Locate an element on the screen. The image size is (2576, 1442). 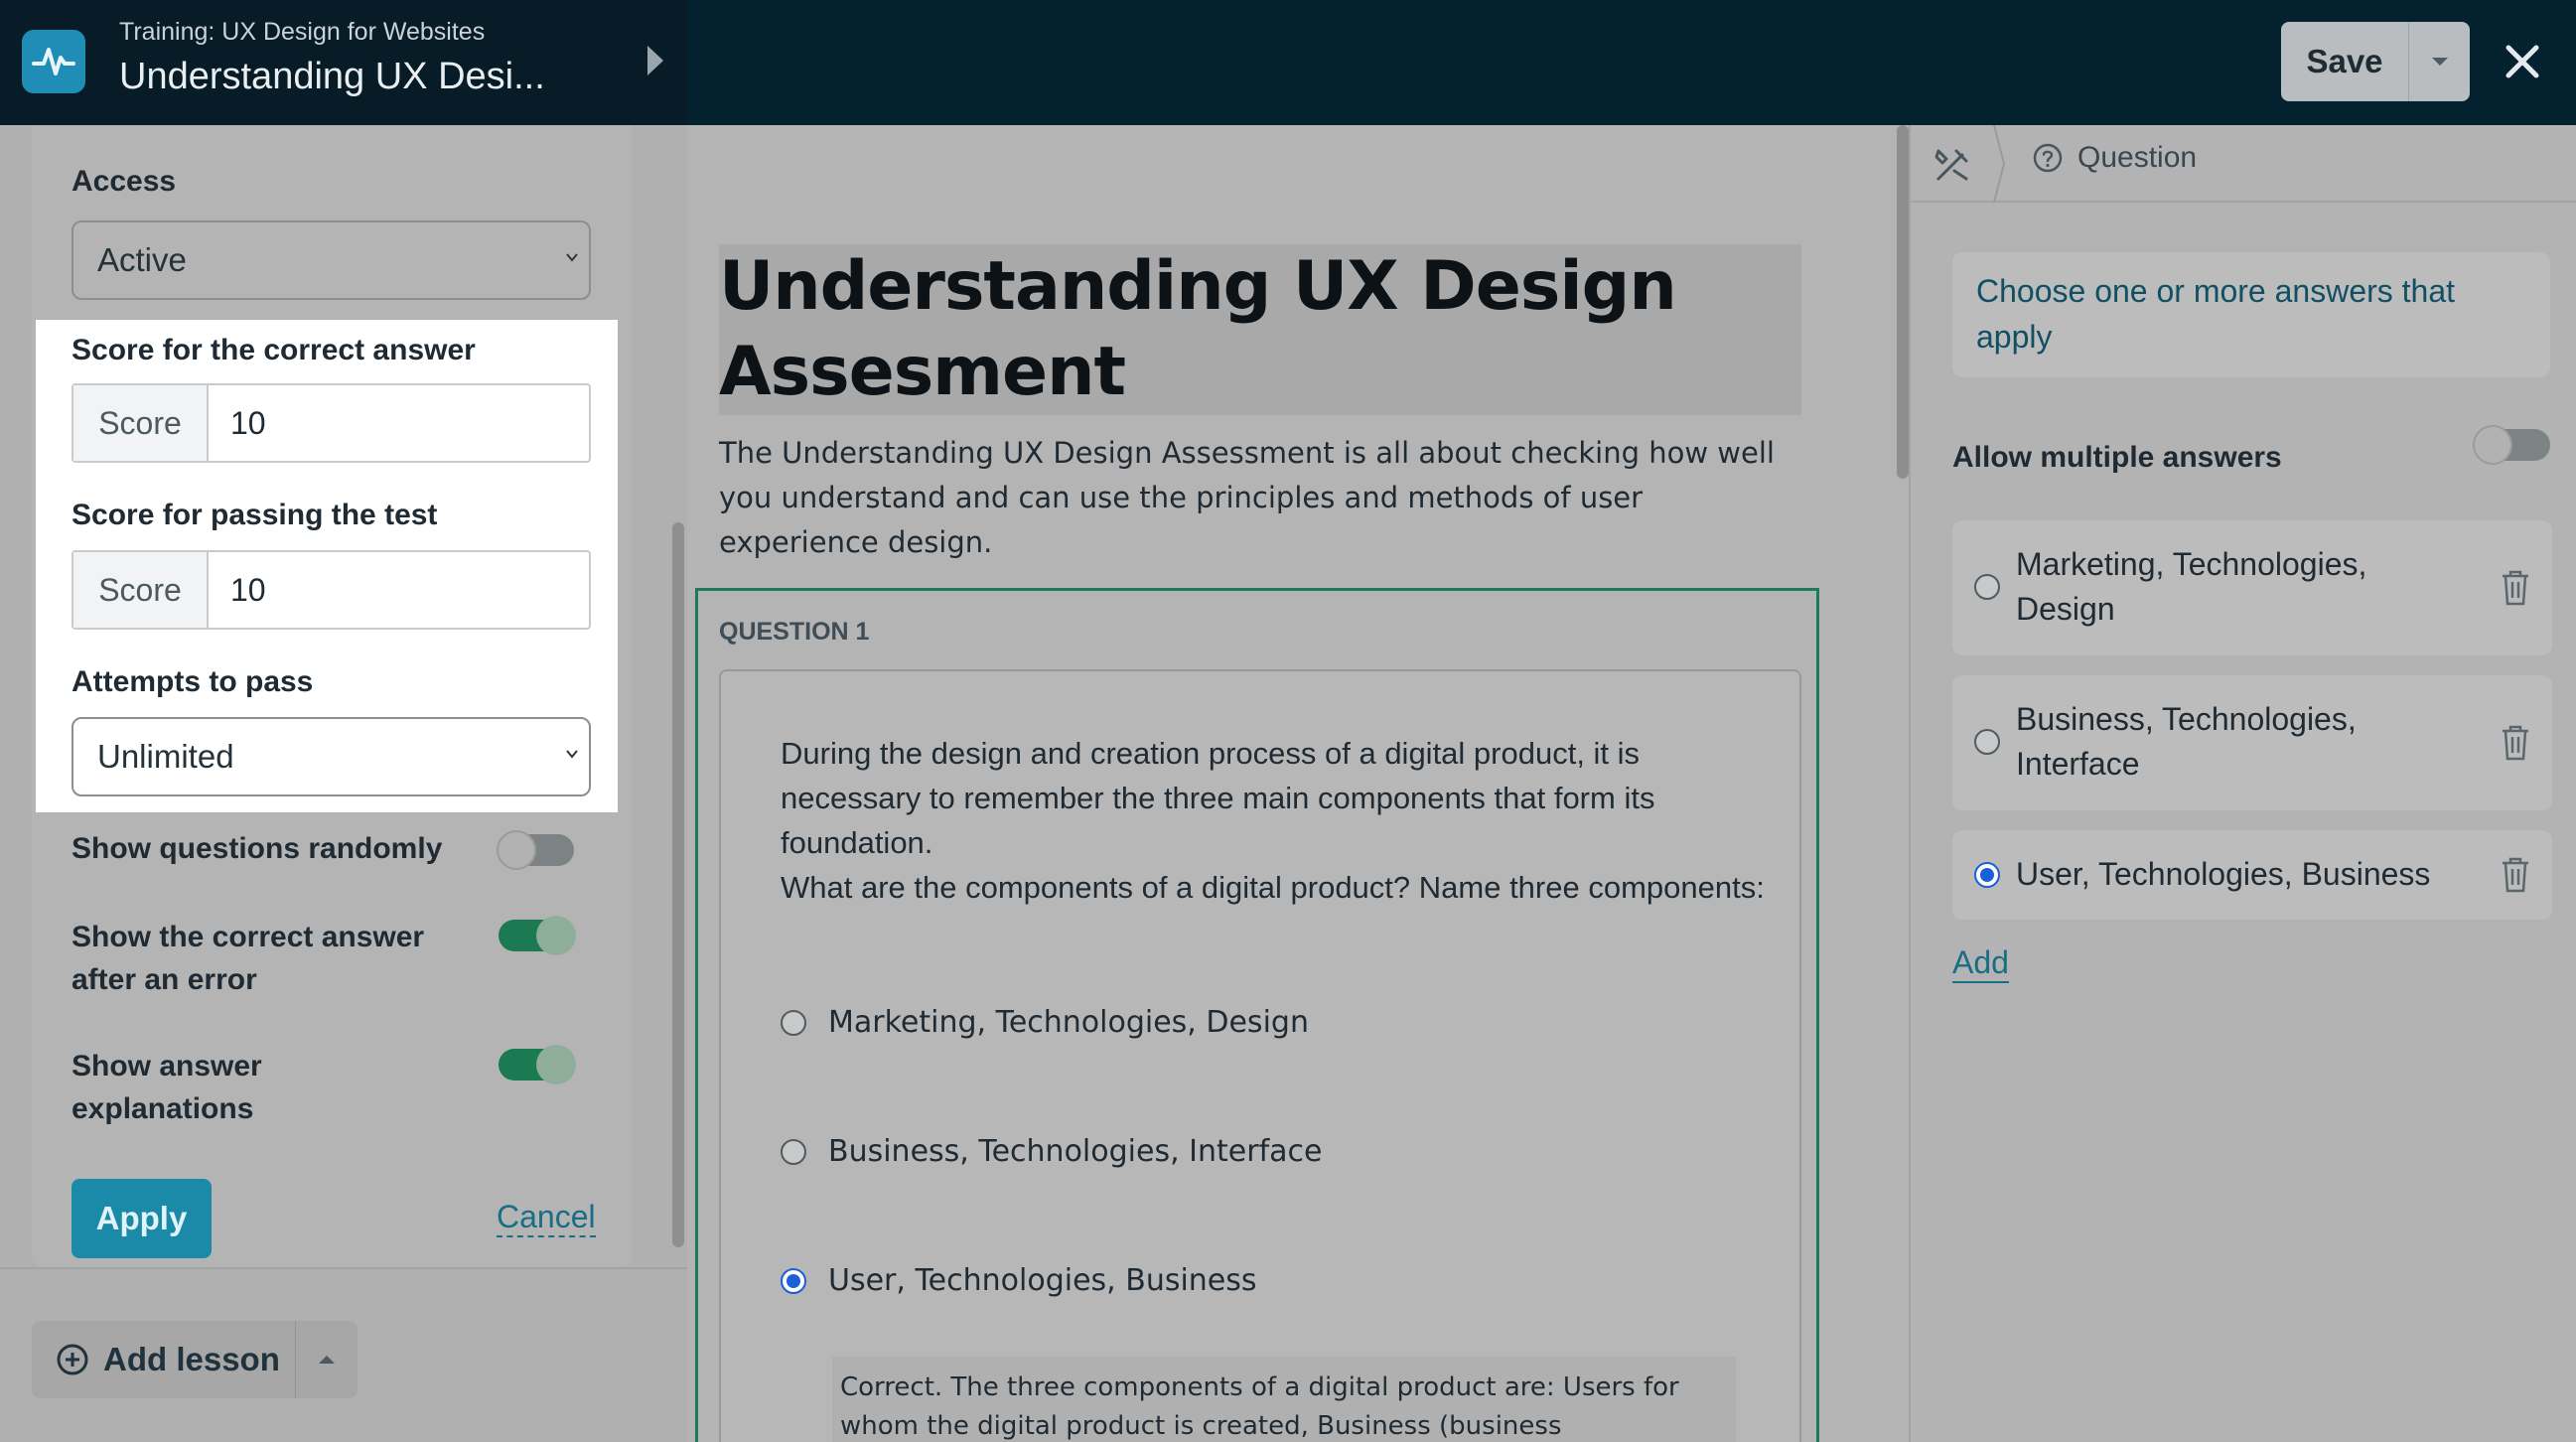
breadcrumb-separator-icon is located at coordinates (1999, 164).